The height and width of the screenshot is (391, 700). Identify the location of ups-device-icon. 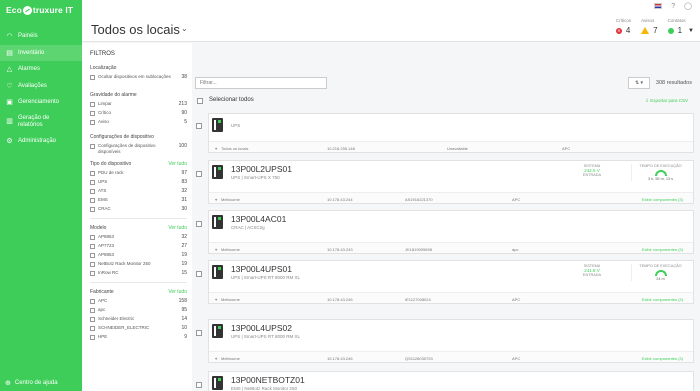
(217, 331).